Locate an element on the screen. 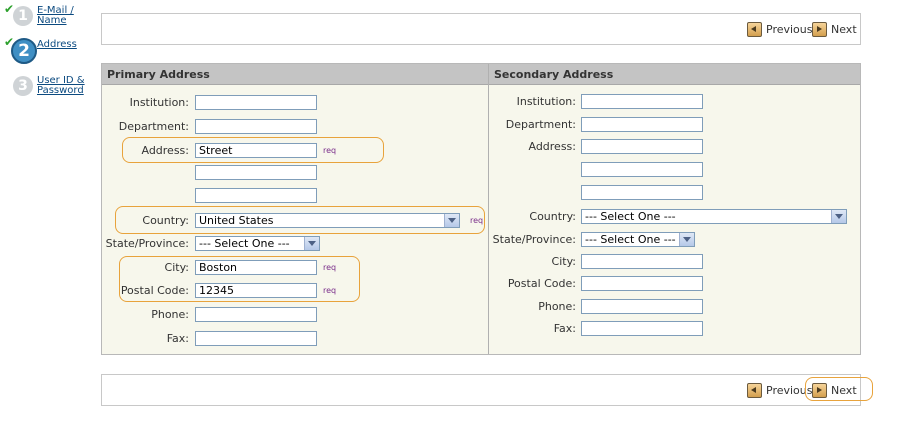 This screenshot has width=900, height=424. secondary-address-line3-input is located at coordinates (642, 192).